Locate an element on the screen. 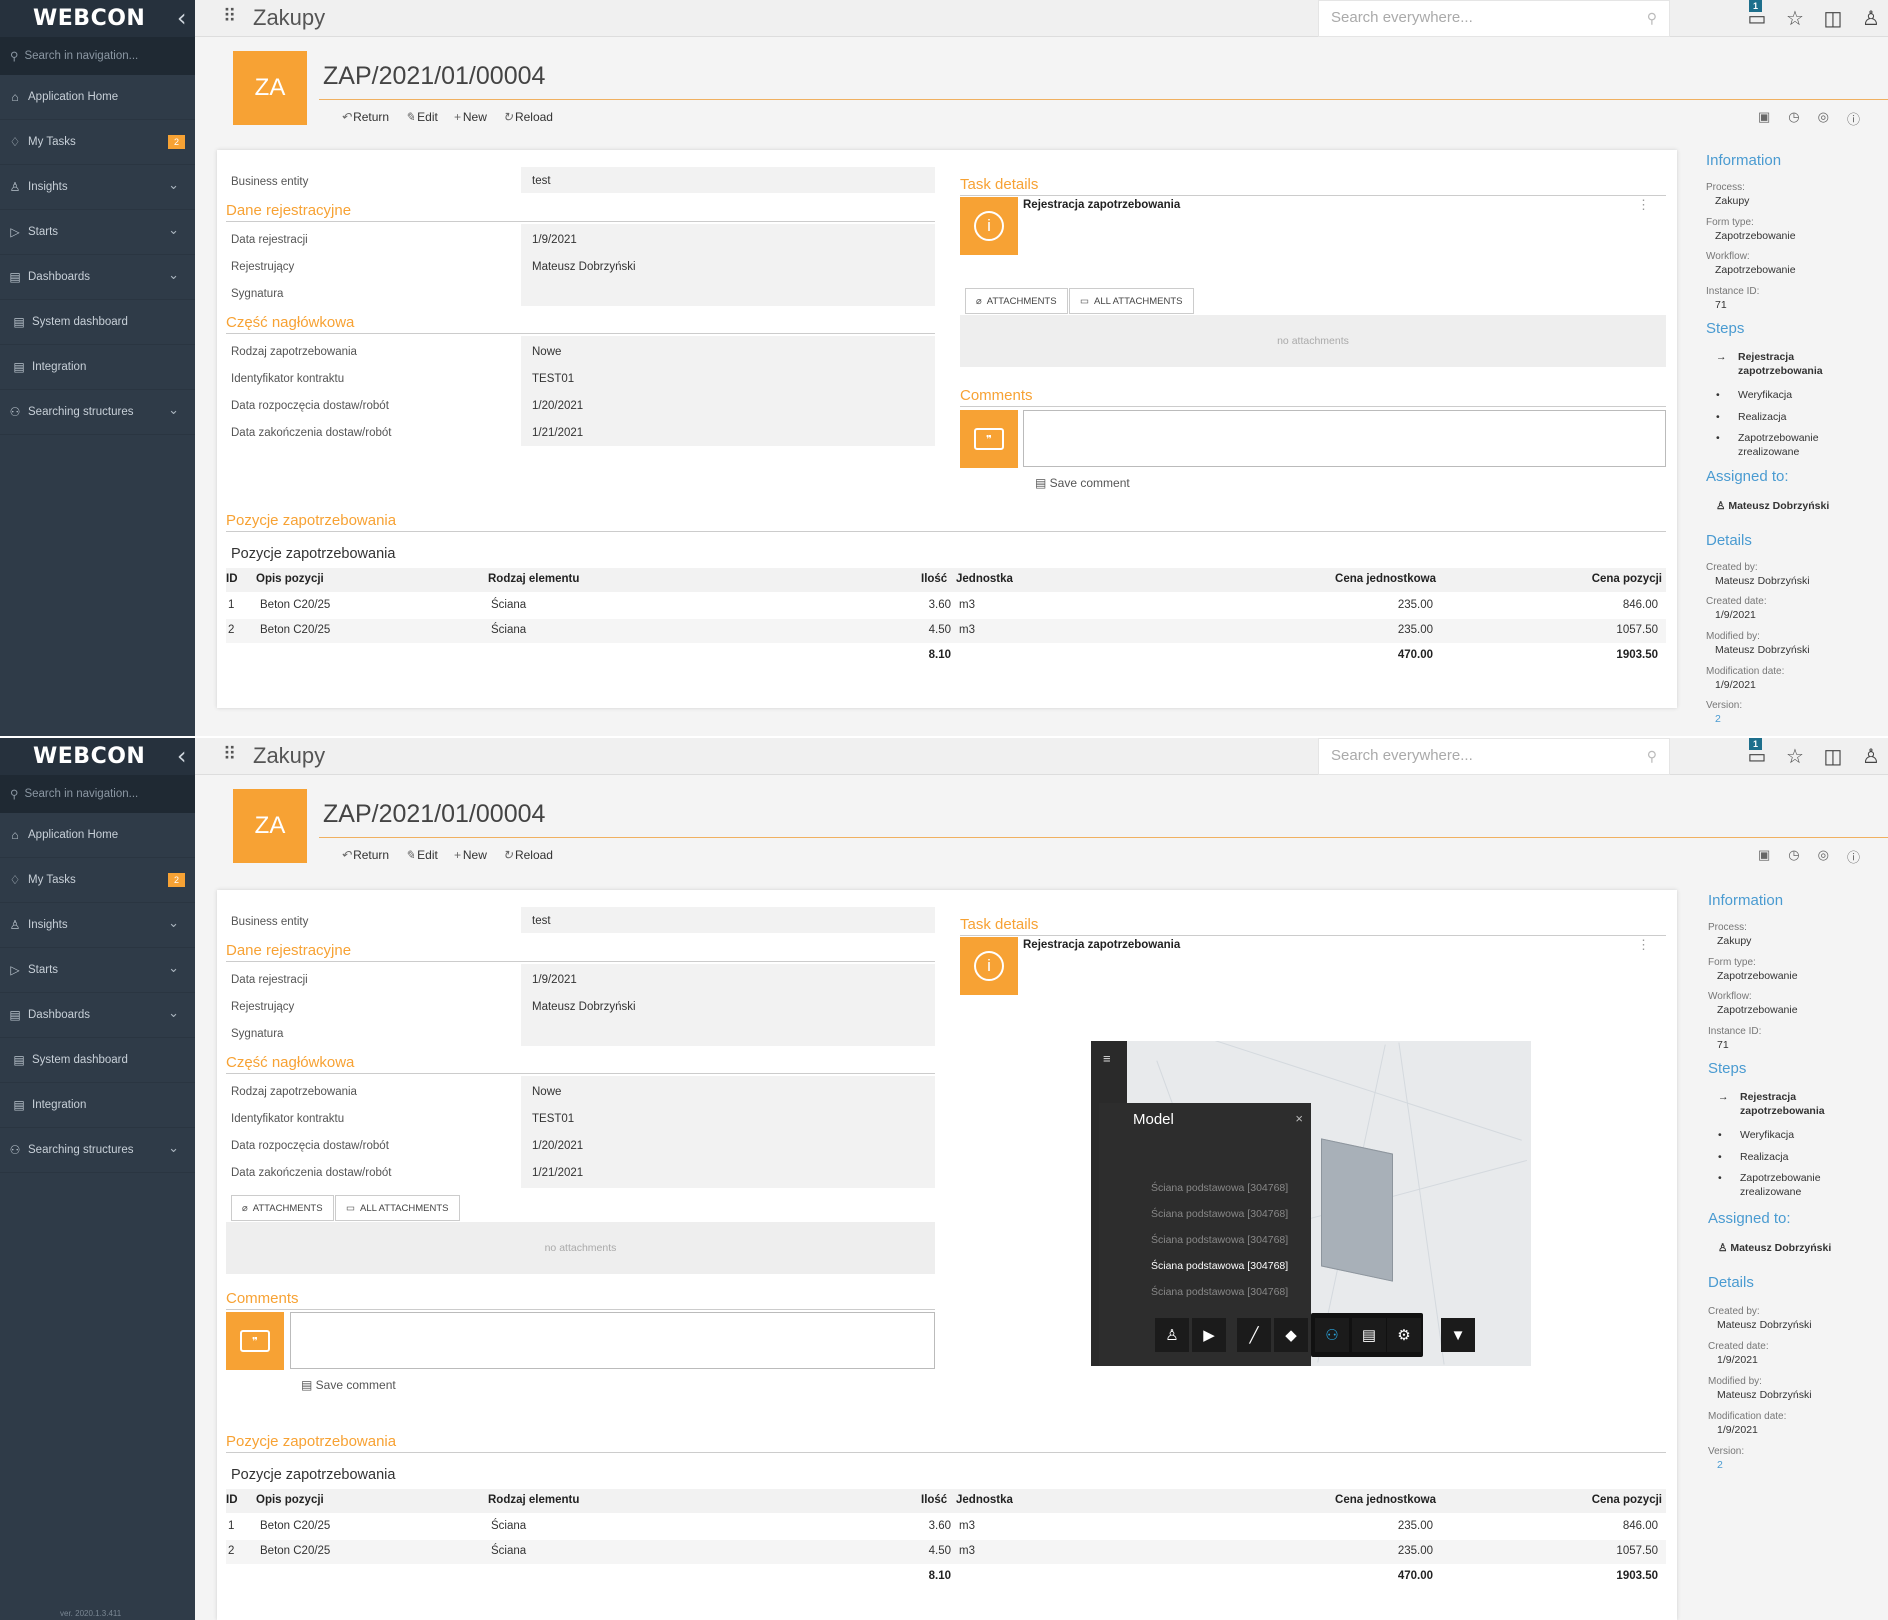 The image size is (1888, 1620). app-grid-icon: ⠿ is located at coordinates (229, 754).